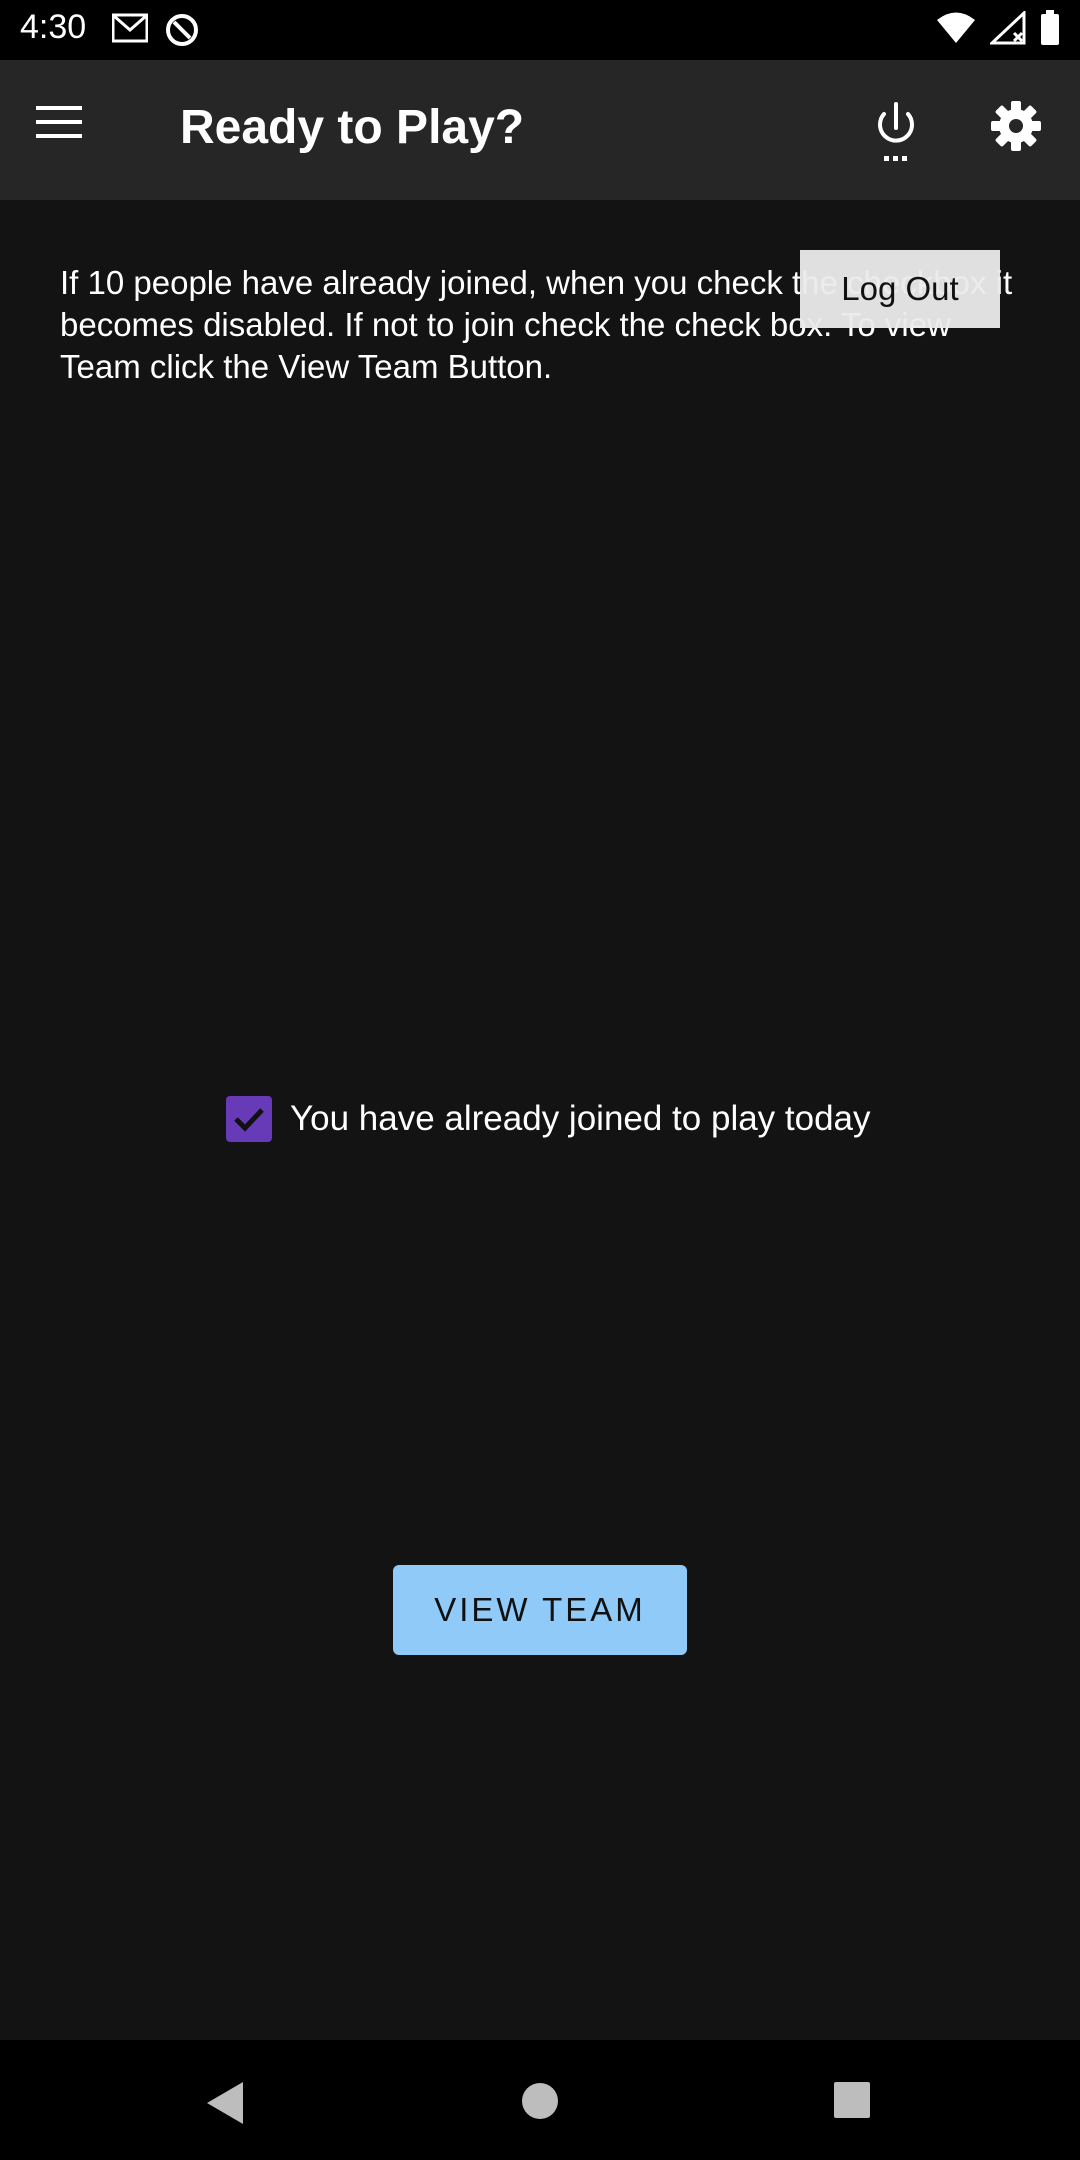 This screenshot has width=1080, height=2160. Describe the element at coordinates (1050, 30) in the screenshot. I see `battery-icon` at that location.